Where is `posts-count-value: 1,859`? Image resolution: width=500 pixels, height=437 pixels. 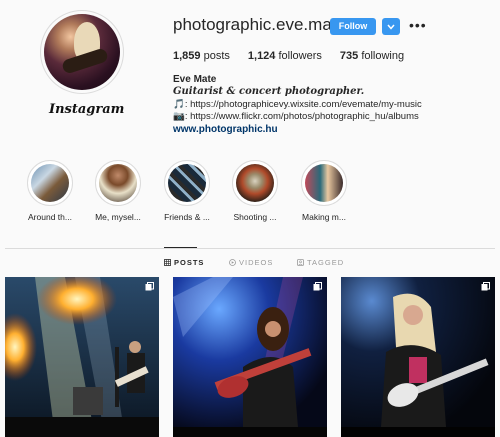 posts-count-value: 1,859 is located at coordinates (187, 56).